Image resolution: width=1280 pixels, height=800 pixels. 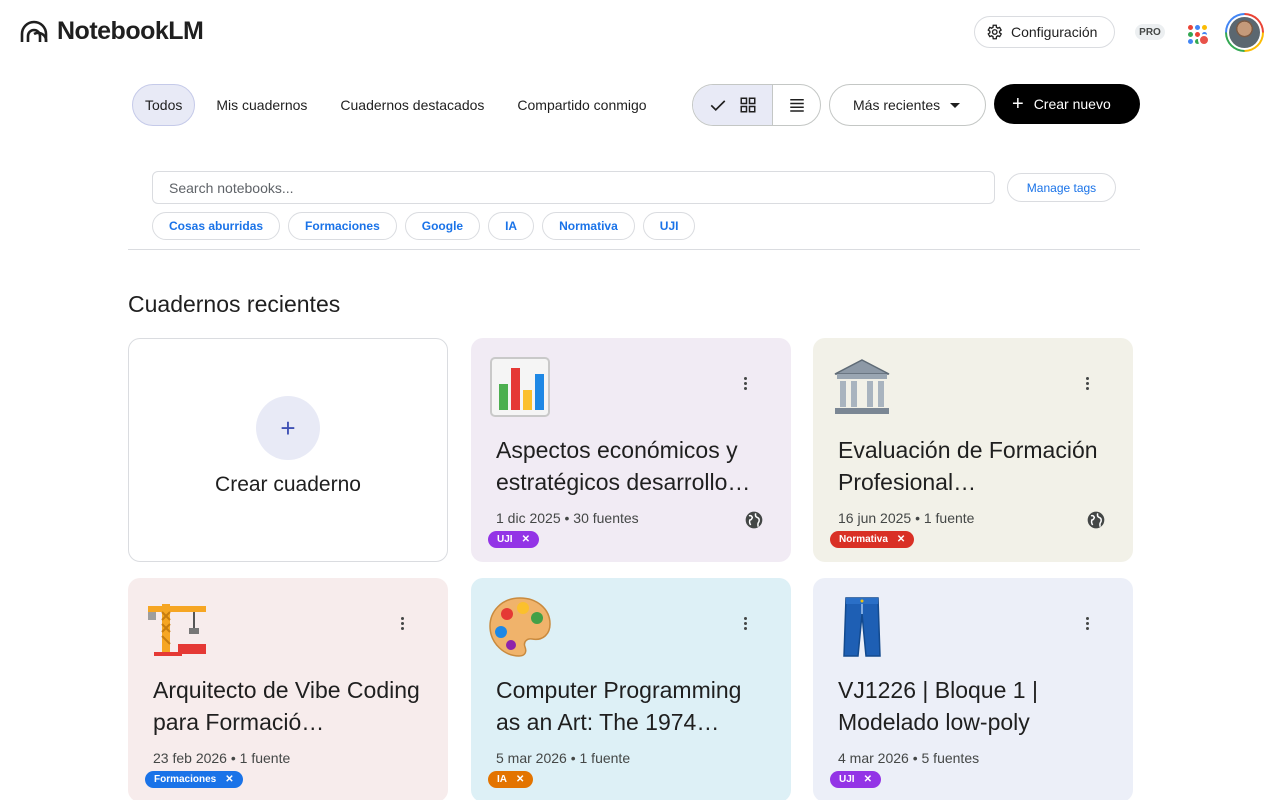 What do you see at coordinates (164, 105) in the screenshot?
I see `tab-todos: Todos` at bounding box center [164, 105].